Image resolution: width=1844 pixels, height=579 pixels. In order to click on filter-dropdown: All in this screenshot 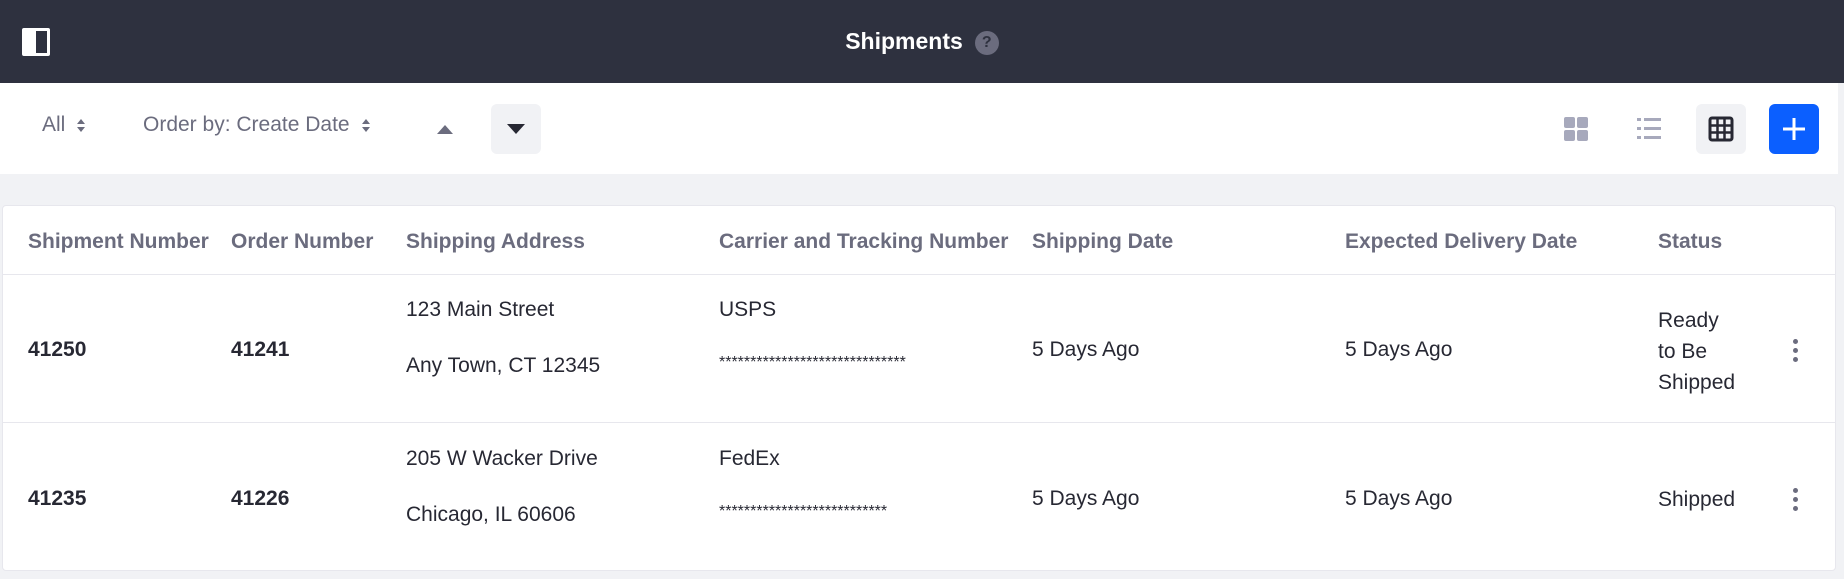, I will do `click(64, 125)`.